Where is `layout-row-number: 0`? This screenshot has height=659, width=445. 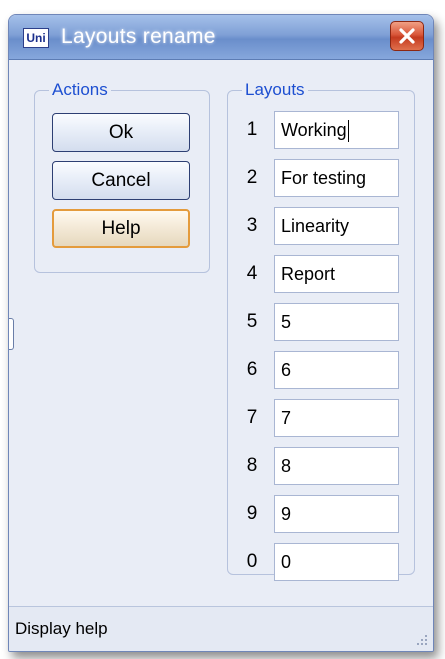 layout-row-number: 0 is located at coordinates (252, 561).